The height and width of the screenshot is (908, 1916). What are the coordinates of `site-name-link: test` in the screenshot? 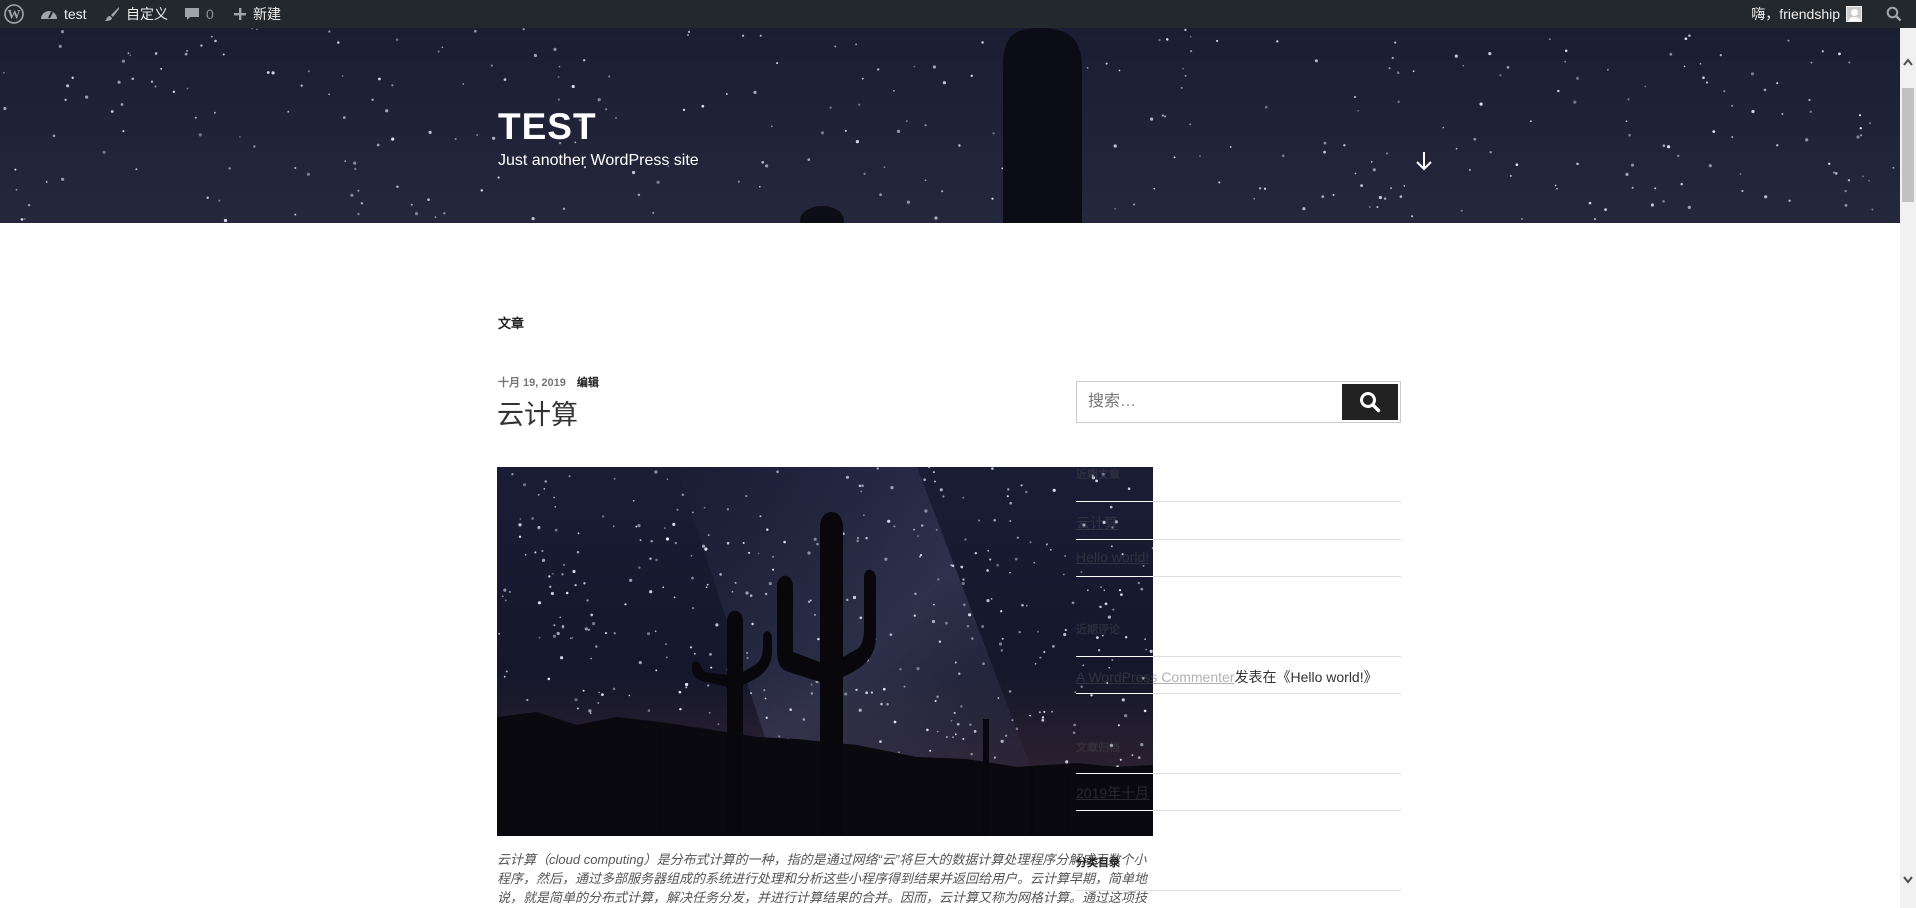 It's located at (63, 14).